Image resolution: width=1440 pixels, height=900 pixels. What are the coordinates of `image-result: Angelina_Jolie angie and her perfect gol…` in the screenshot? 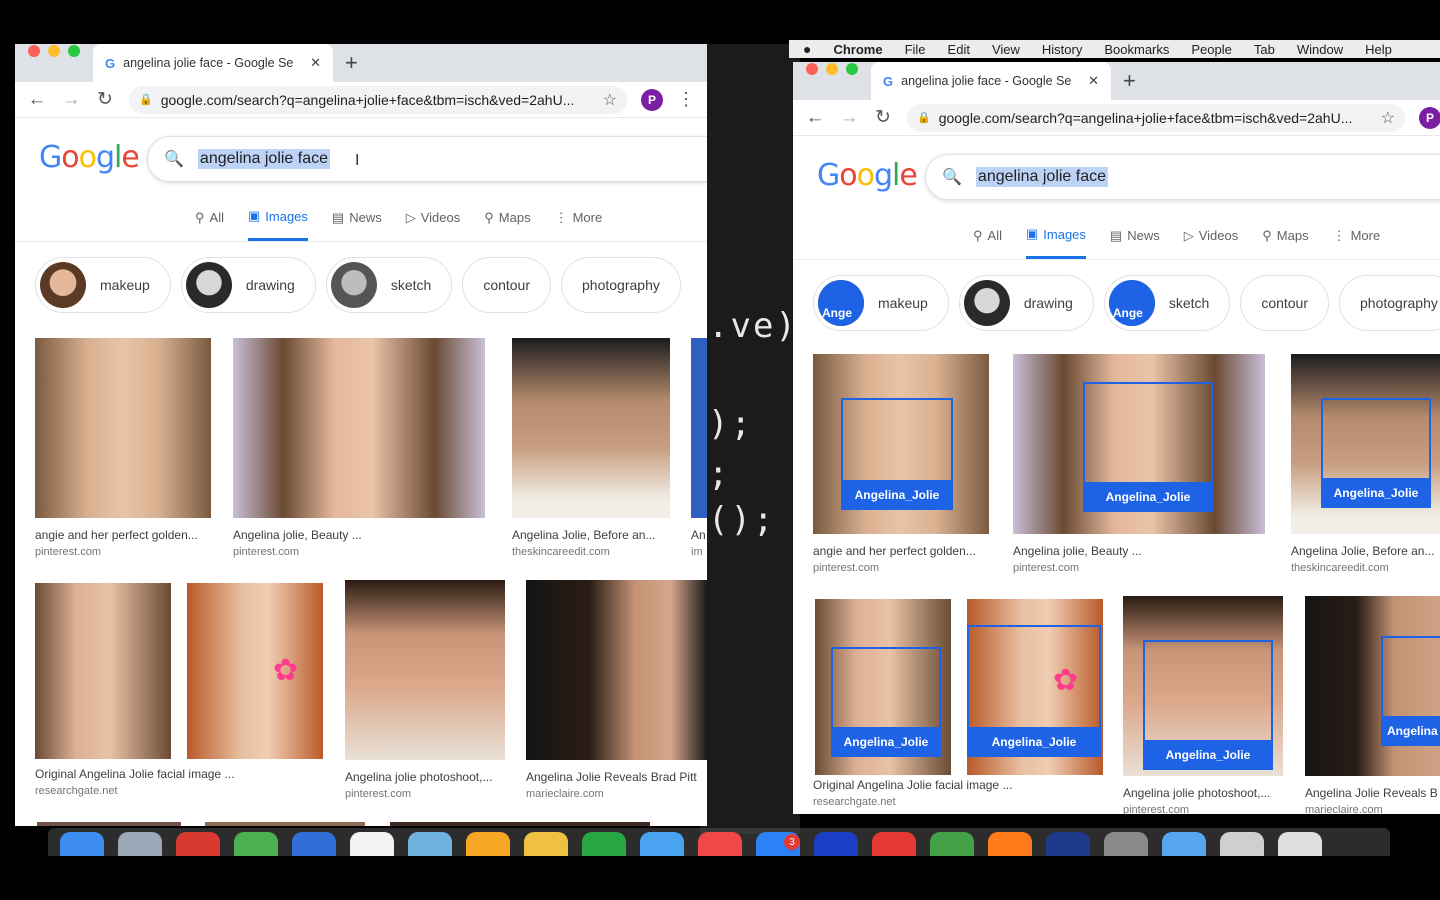 It's located at (901, 464).